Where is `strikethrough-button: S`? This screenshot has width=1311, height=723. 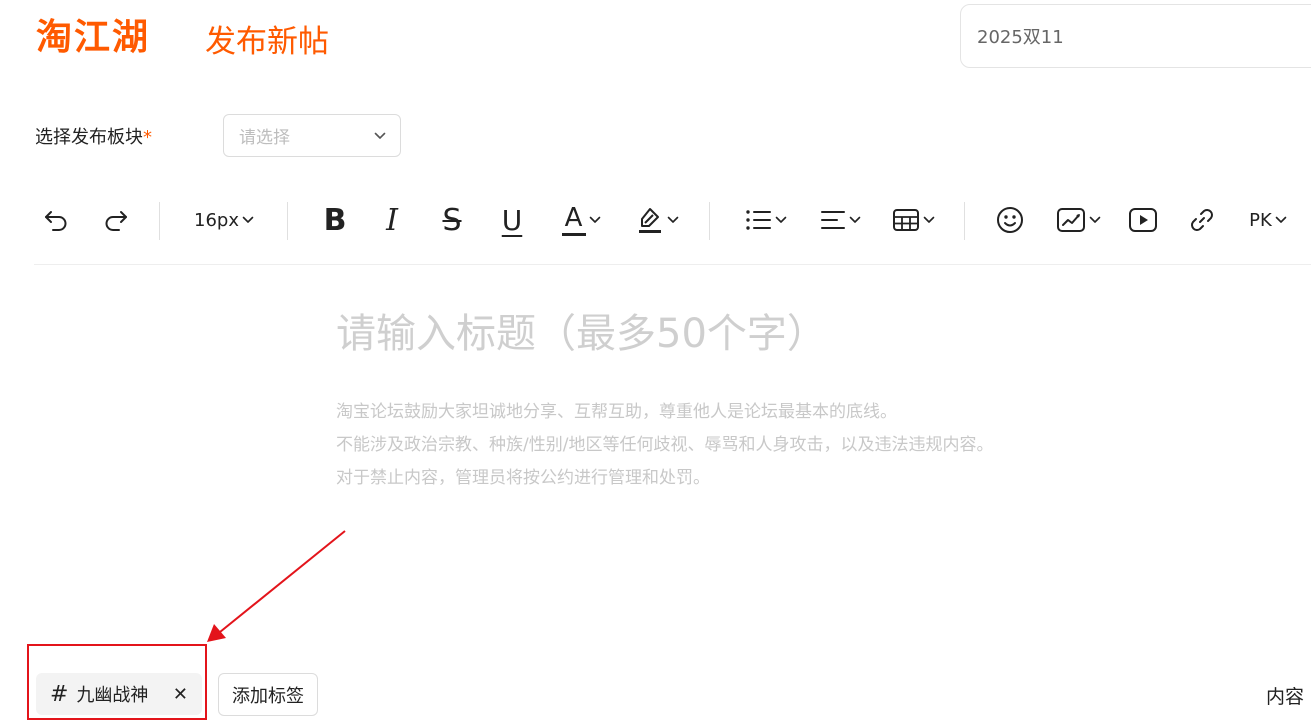 strikethrough-button: S is located at coordinates (452, 220).